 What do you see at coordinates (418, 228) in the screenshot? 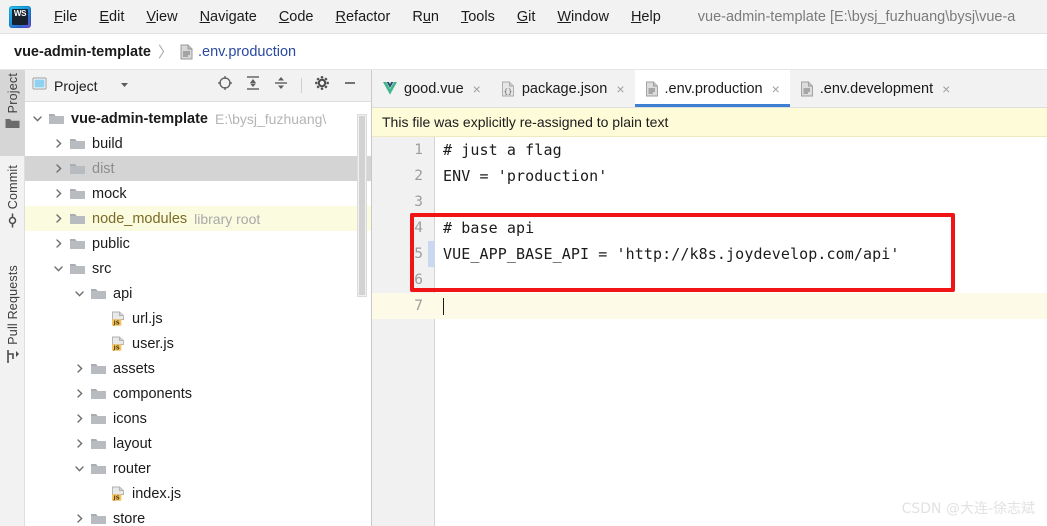
I see `line-number: 4` at bounding box center [418, 228].